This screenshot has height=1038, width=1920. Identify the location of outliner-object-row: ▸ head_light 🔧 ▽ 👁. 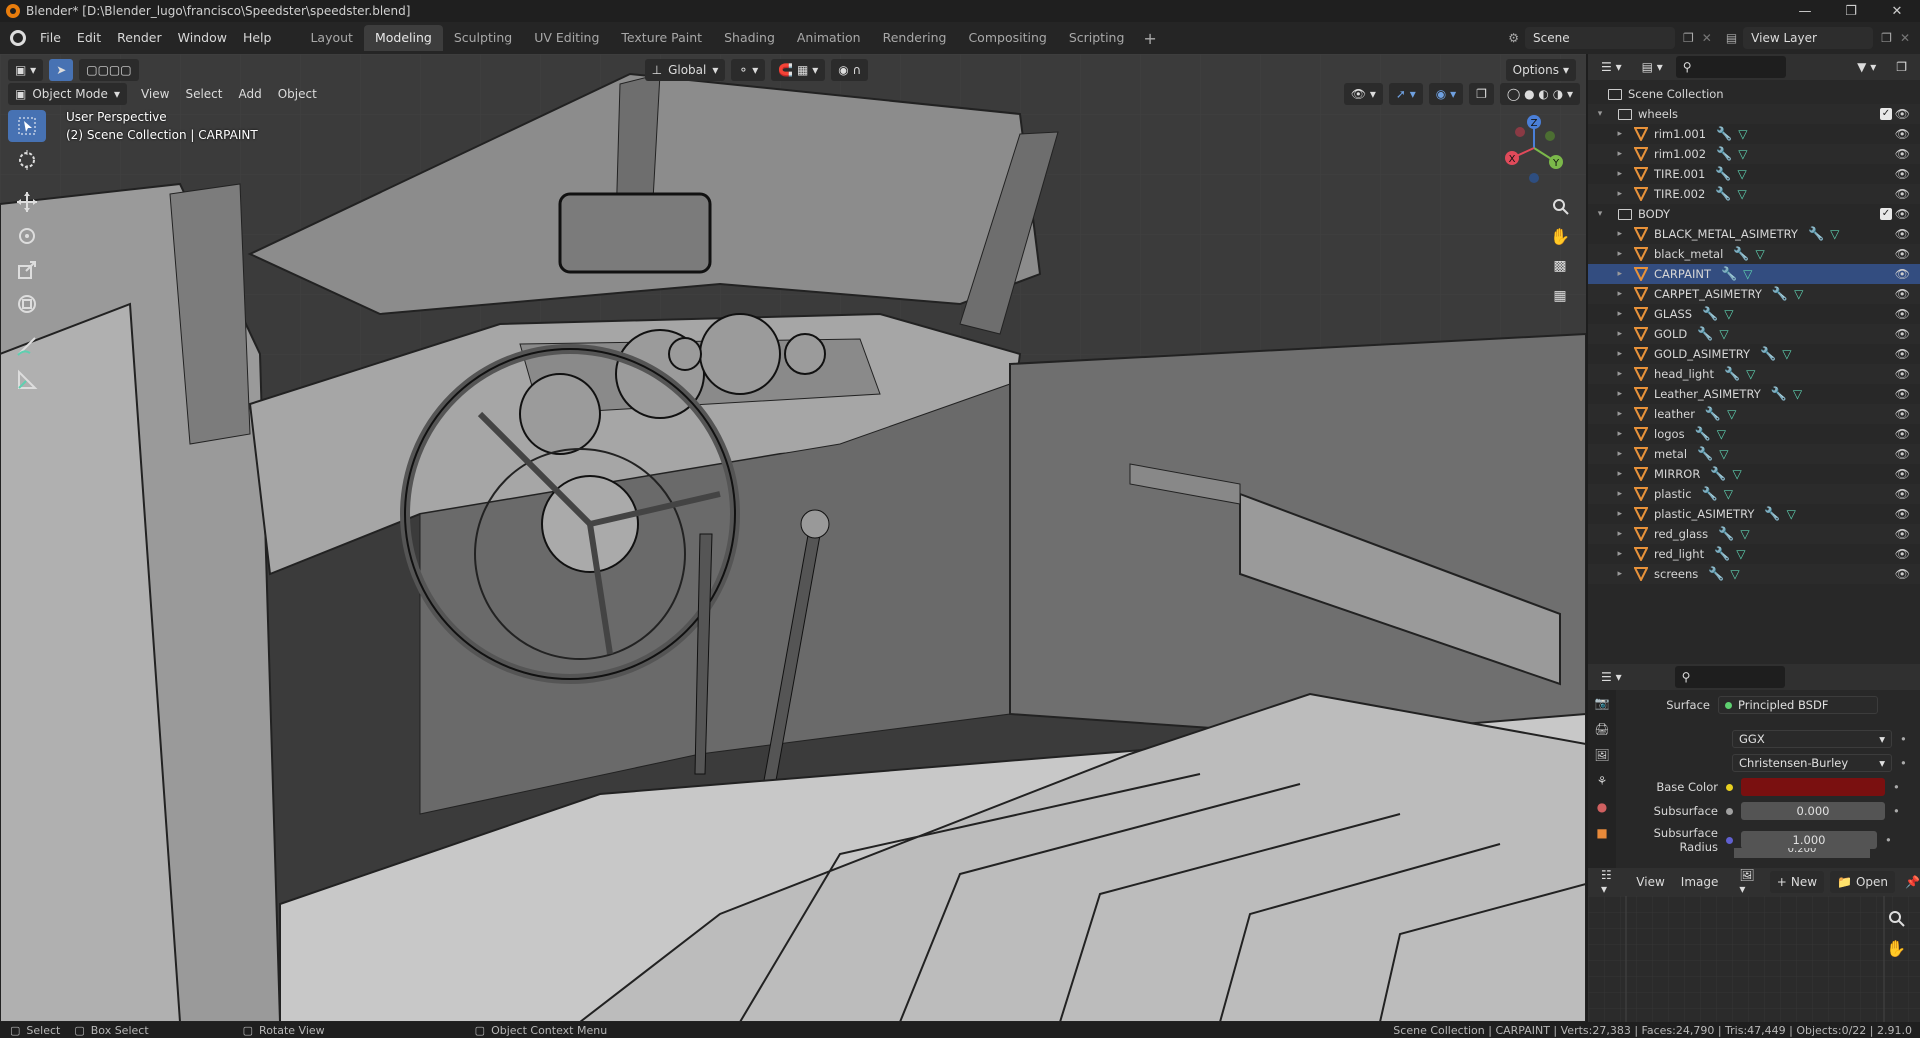
(1754, 374).